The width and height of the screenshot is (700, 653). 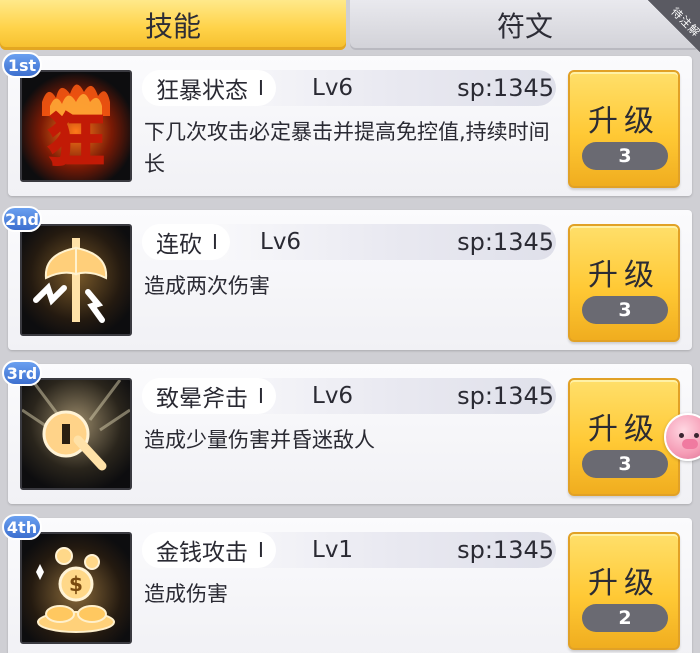 What do you see at coordinates (202, 553) in the screenshot?
I see `skill-name: 金钱攻击` at bounding box center [202, 553].